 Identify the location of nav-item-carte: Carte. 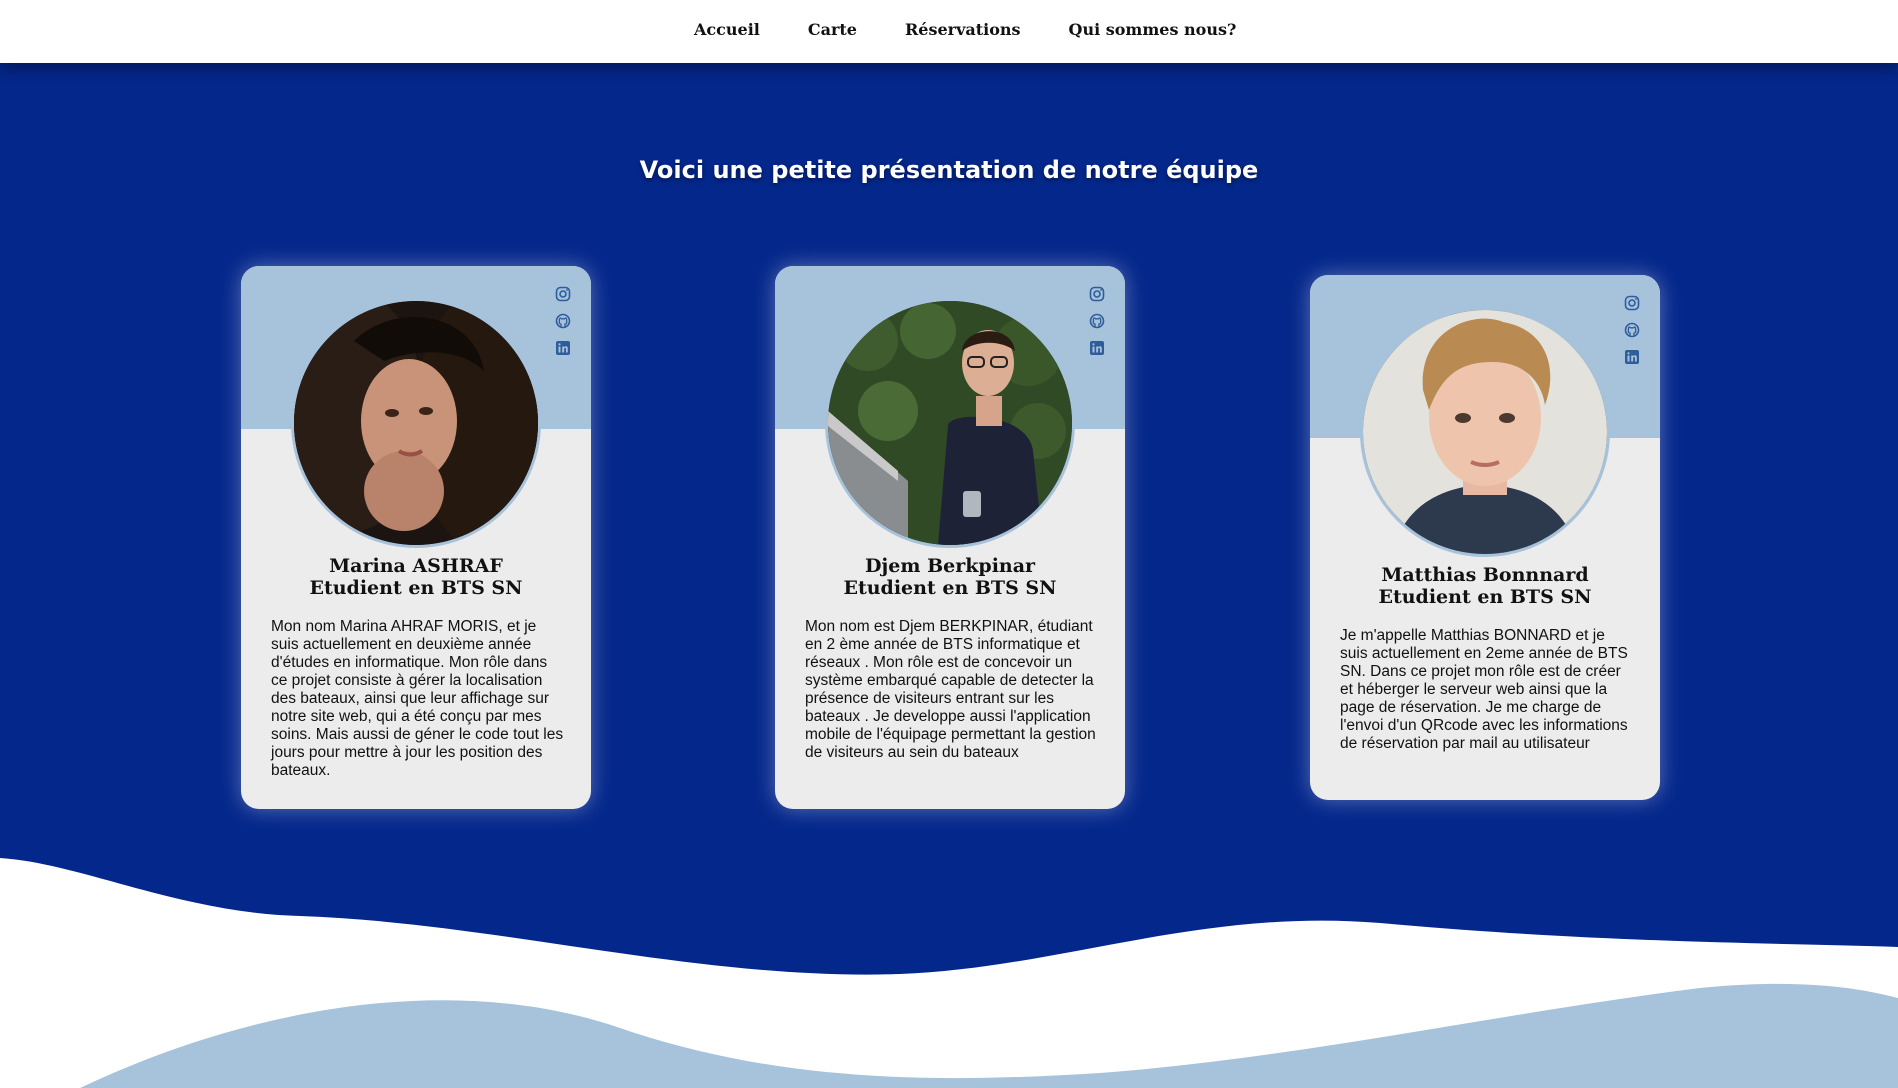
(832, 29).